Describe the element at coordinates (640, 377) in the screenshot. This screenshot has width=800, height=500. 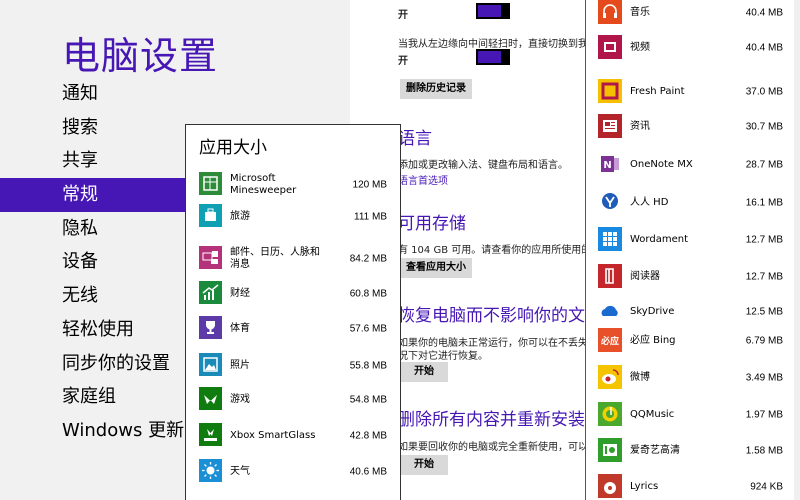
I see `app-name: 微博` at that location.